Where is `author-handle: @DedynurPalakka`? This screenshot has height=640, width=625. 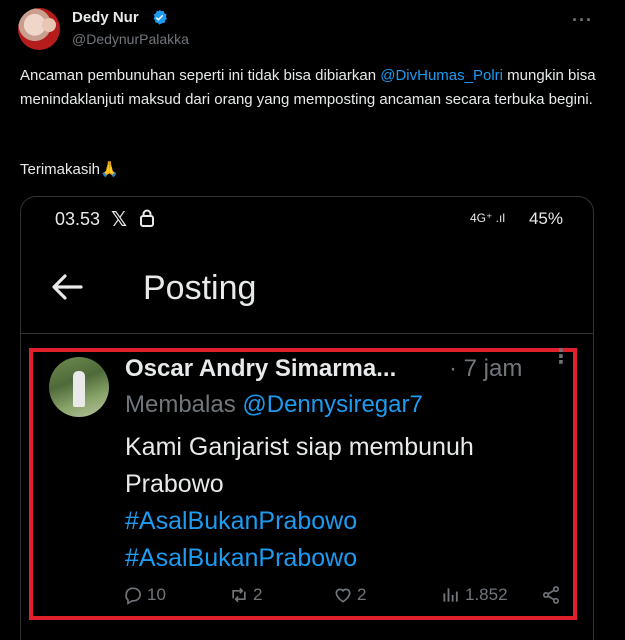 author-handle: @DedynurPalakka is located at coordinates (130, 39).